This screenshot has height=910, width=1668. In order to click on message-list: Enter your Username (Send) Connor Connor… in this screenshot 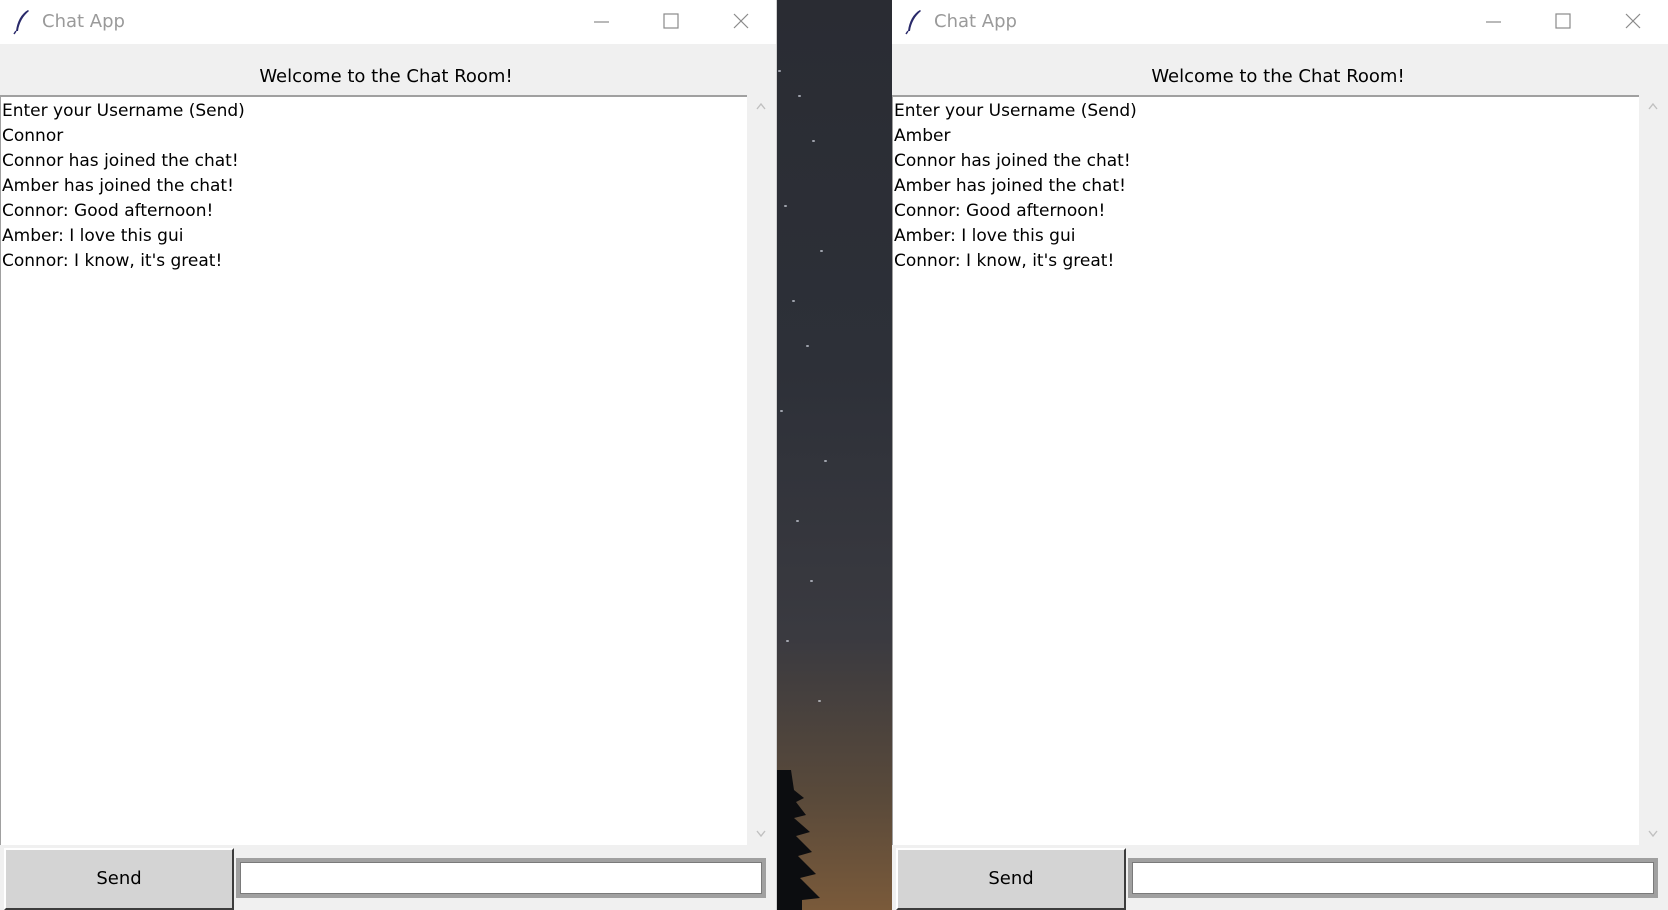, I will do `click(123, 186)`.